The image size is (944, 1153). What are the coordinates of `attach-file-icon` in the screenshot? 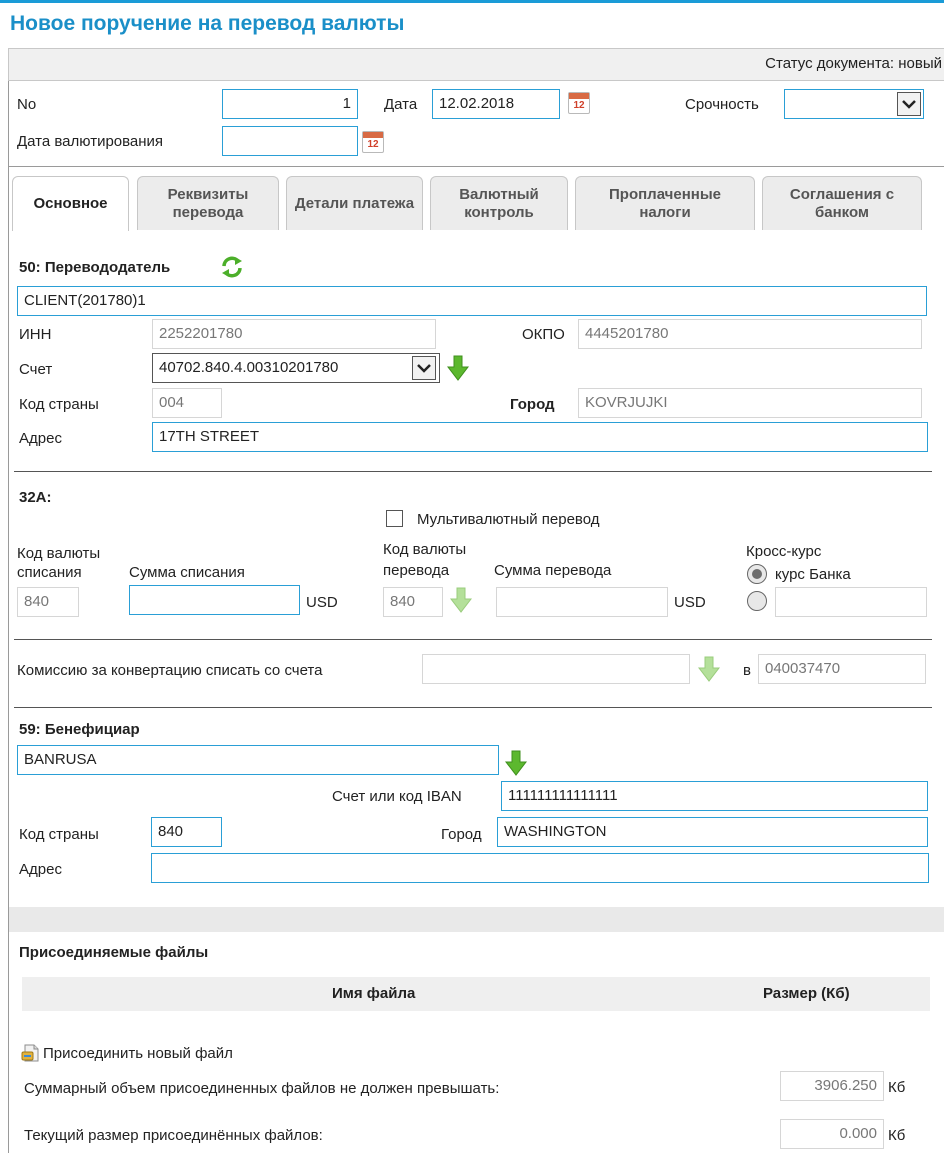 It's located at (31, 1053).